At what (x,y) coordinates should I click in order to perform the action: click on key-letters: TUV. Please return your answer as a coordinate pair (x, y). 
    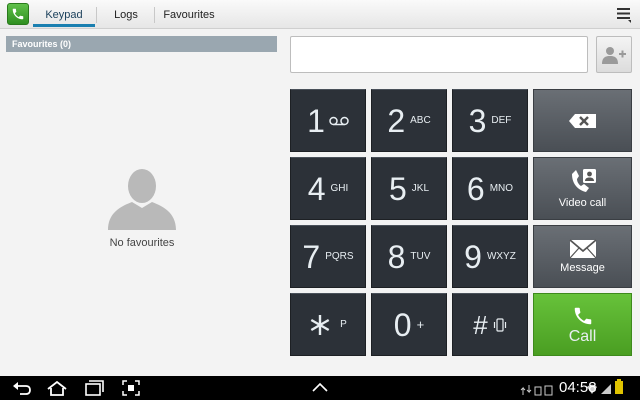
    Looking at the image, I should click on (420, 256).